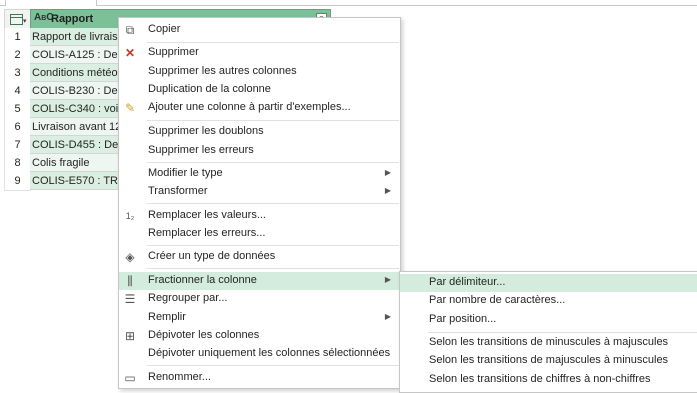 The width and height of the screenshot is (697, 393). Describe the element at coordinates (17, 91) in the screenshot. I see `row-number: 4` at that location.